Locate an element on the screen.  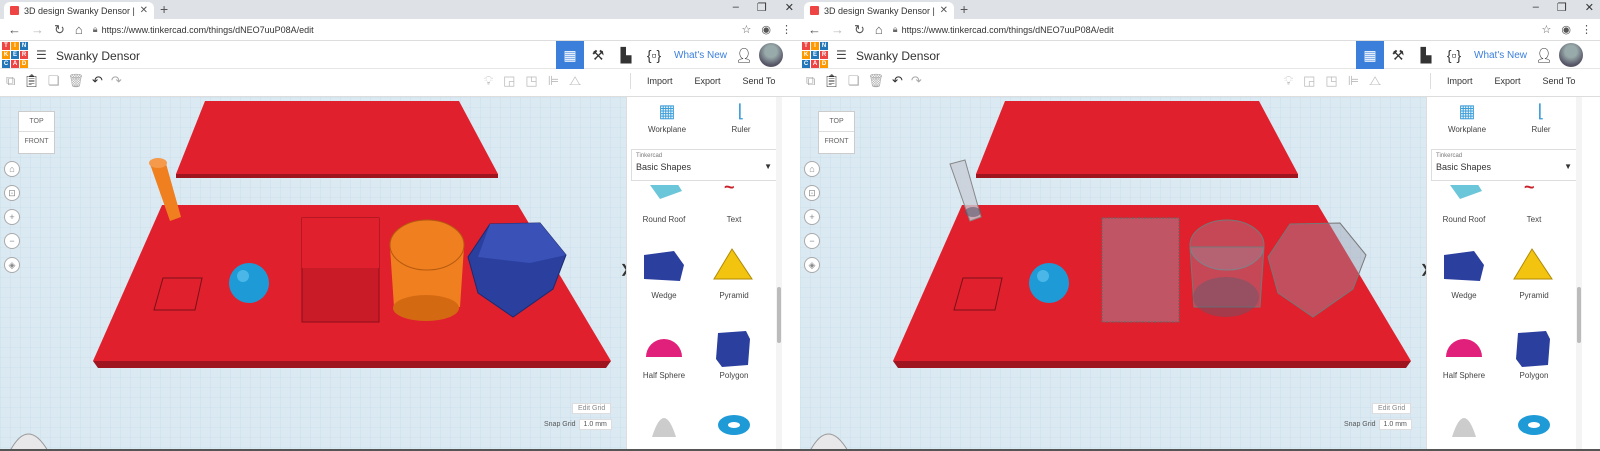
fit-view-icon: ⊡ is located at coordinates (812, 193).